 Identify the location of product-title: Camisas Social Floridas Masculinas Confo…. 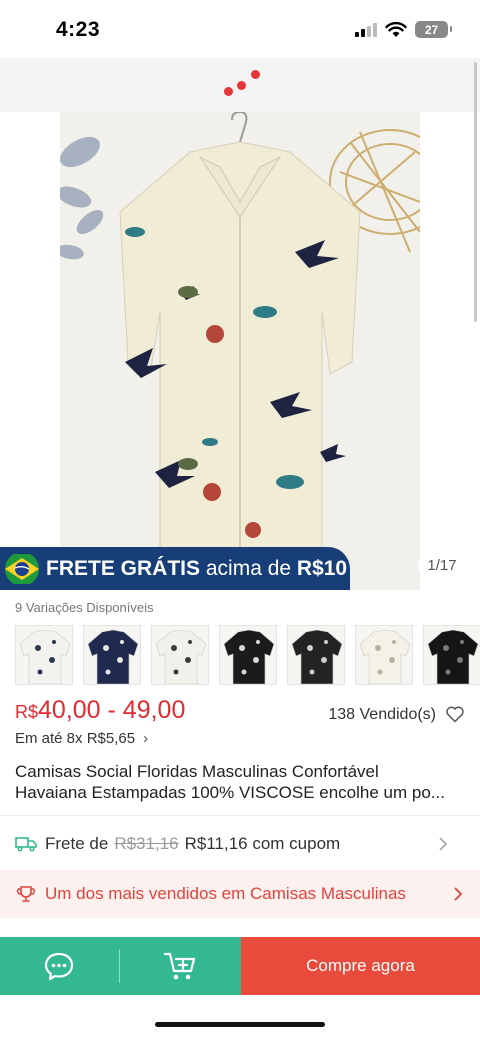
(230, 782).